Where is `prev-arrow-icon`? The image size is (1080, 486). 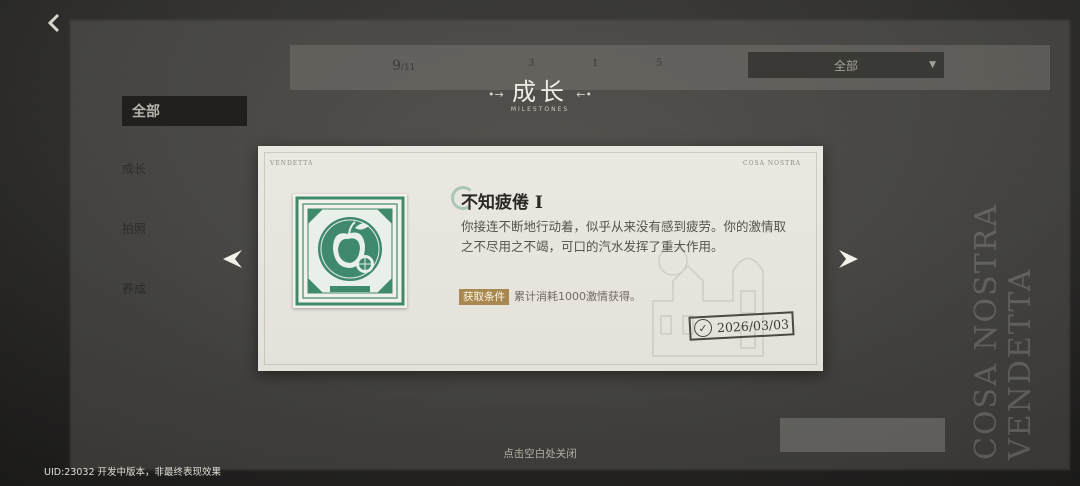 prev-arrow-icon is located at coordinates (233, 259).